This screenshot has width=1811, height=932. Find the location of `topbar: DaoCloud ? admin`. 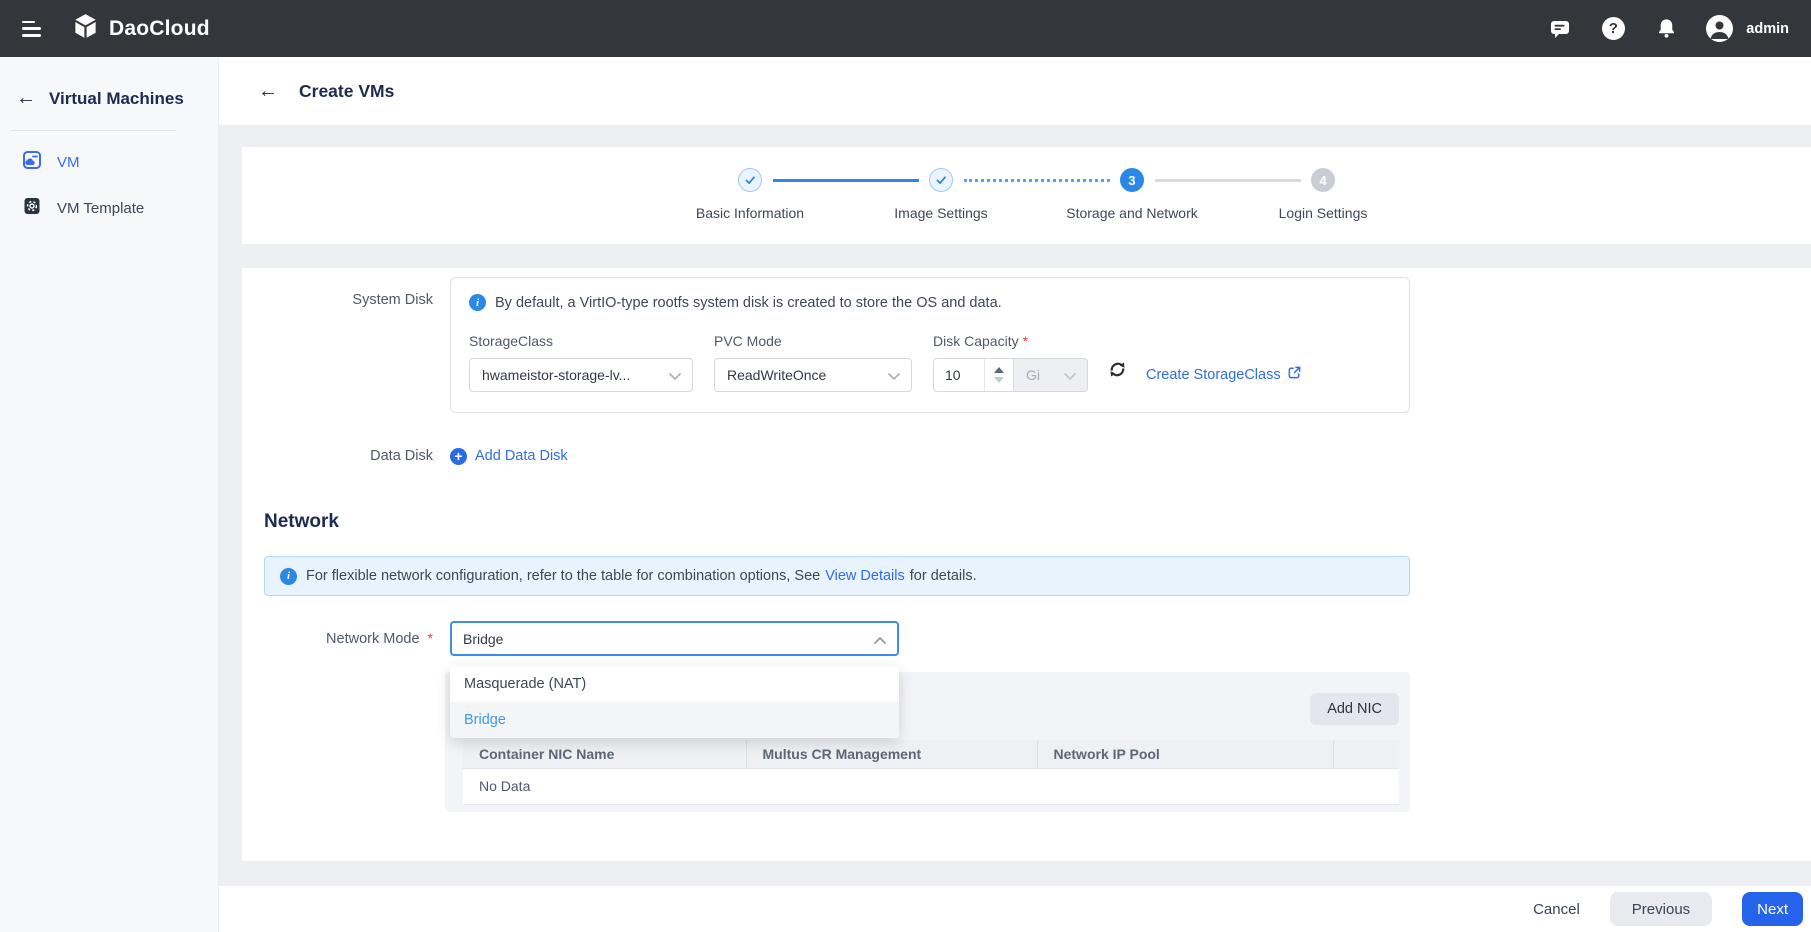

topbar: DaoCloud ? admin is located at coordinates (905, 28).